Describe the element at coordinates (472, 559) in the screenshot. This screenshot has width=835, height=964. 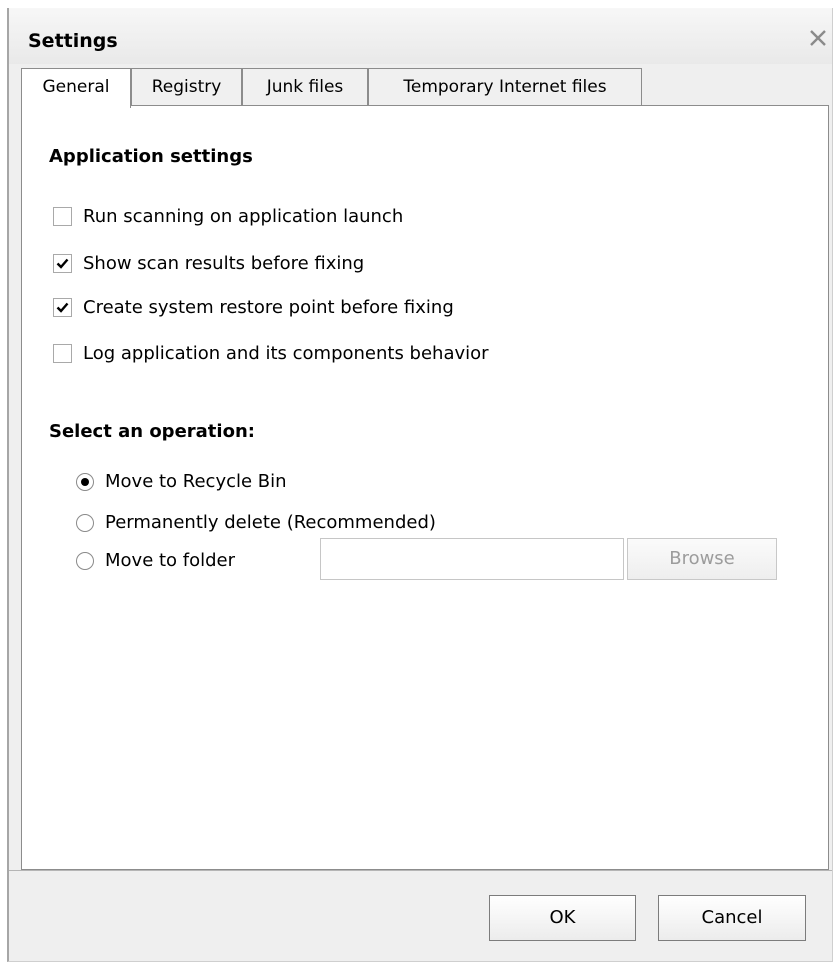
I see `folder-path-input` at that location.